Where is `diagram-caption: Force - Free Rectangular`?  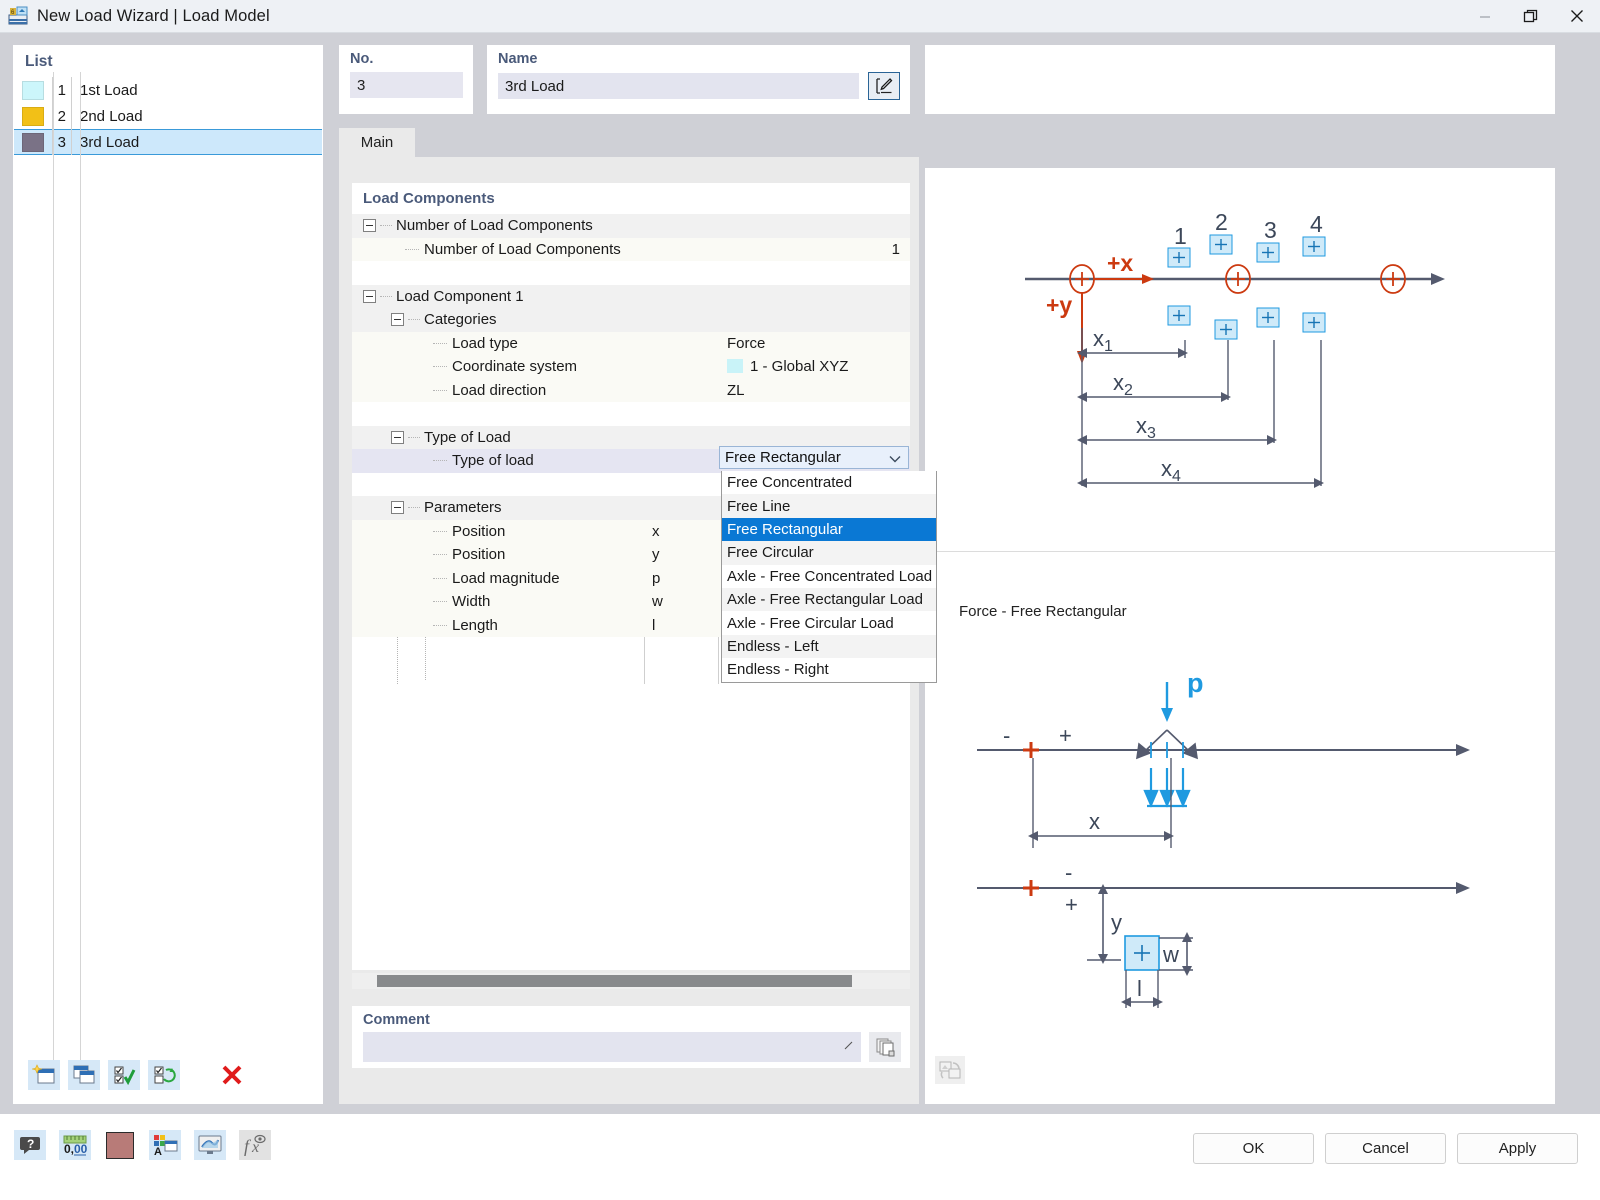
diagram-caption: Force - Free Rectangular is located at coordinates (1043, 611).